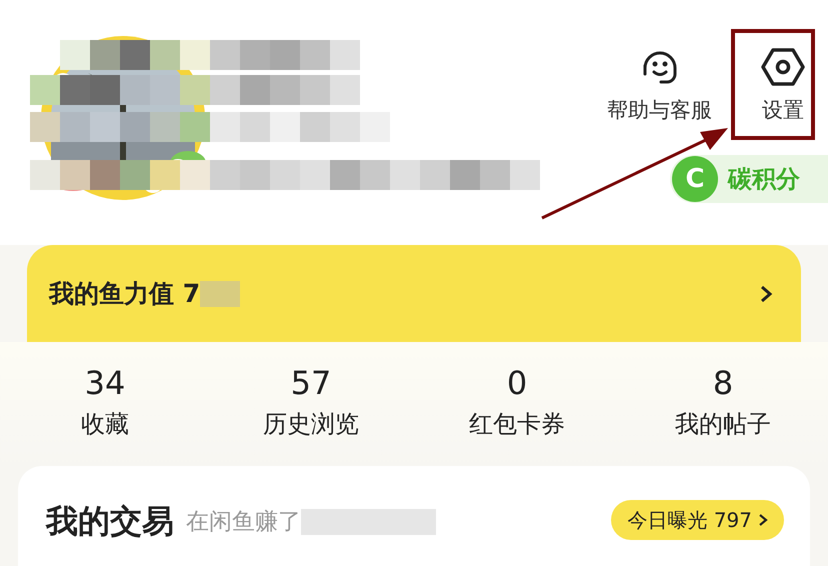  What do you see at coordinates (783, 110) in the screenshot?
I see `settings-label: 设置` at bounding box center [783, 110].